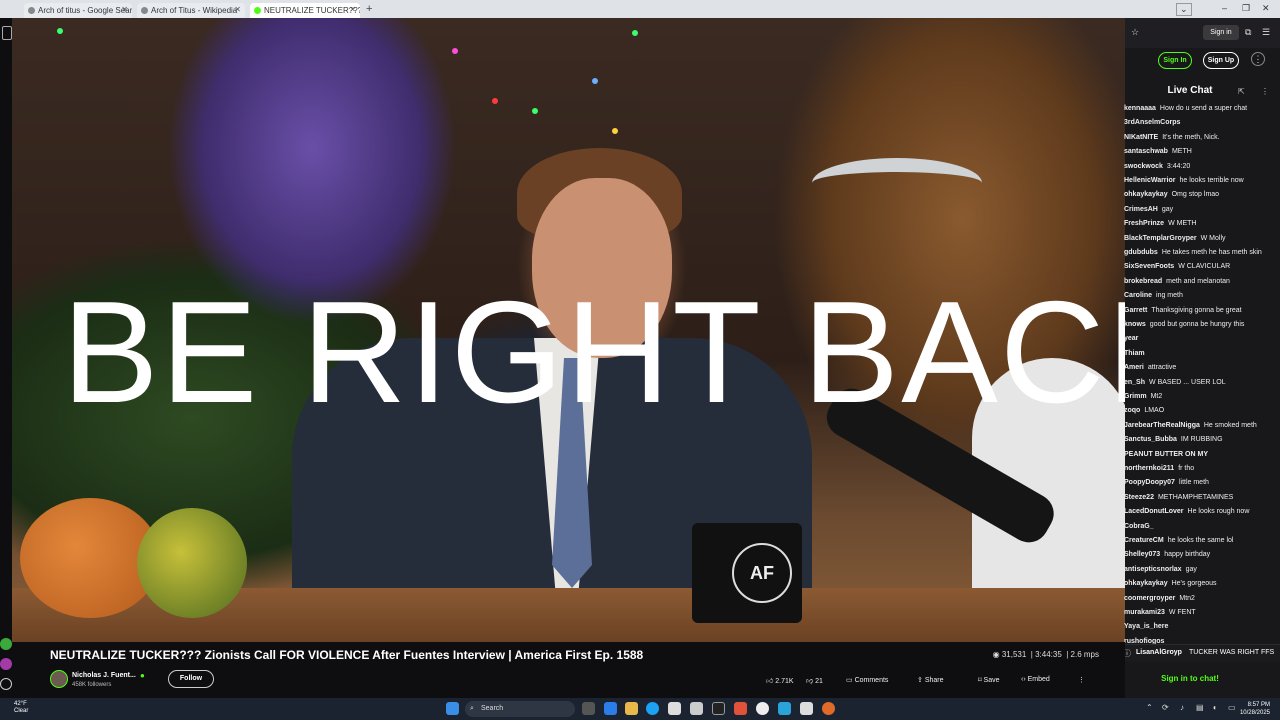 This screenshot has height=720, width=1280. I want to click on follow-button: Follow, so click(191, 679).